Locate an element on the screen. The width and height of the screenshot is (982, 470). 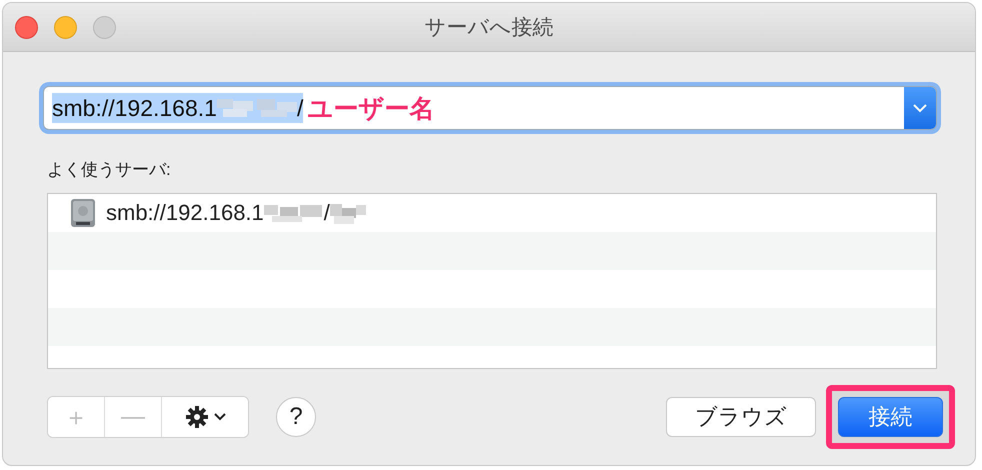
browse-button: ブラウズ is located at coordinates (741, 417).